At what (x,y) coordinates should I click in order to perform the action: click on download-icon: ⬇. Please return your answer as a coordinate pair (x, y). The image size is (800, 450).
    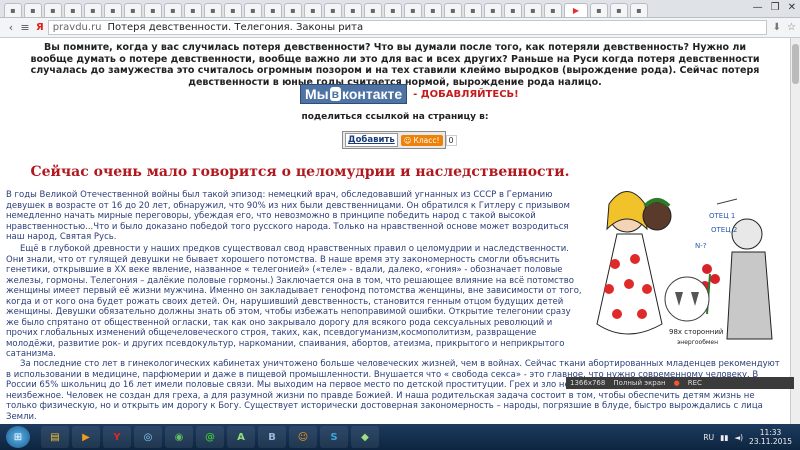
    Looking at the image, I should click on (777, 27).